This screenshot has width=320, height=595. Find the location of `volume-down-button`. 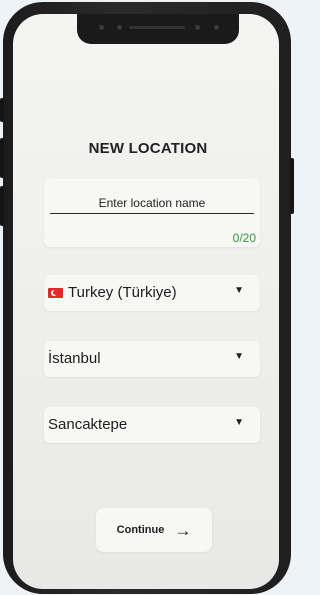

volume-down-button is located at coordinates (2, 206).